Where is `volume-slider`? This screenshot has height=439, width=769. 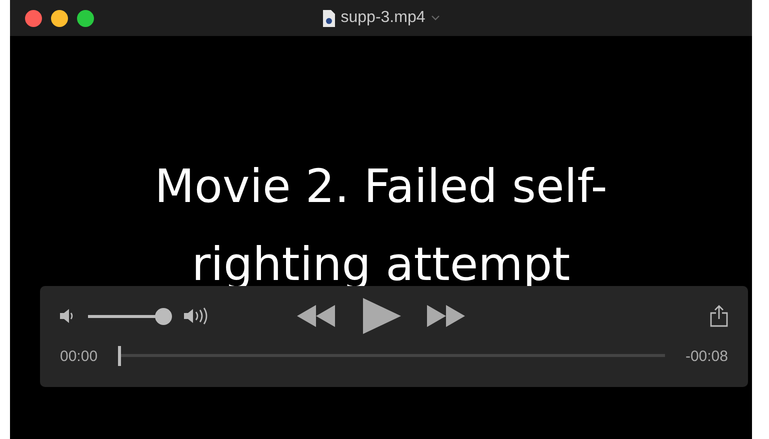 volume-slider is located at coordinates (130, 316).